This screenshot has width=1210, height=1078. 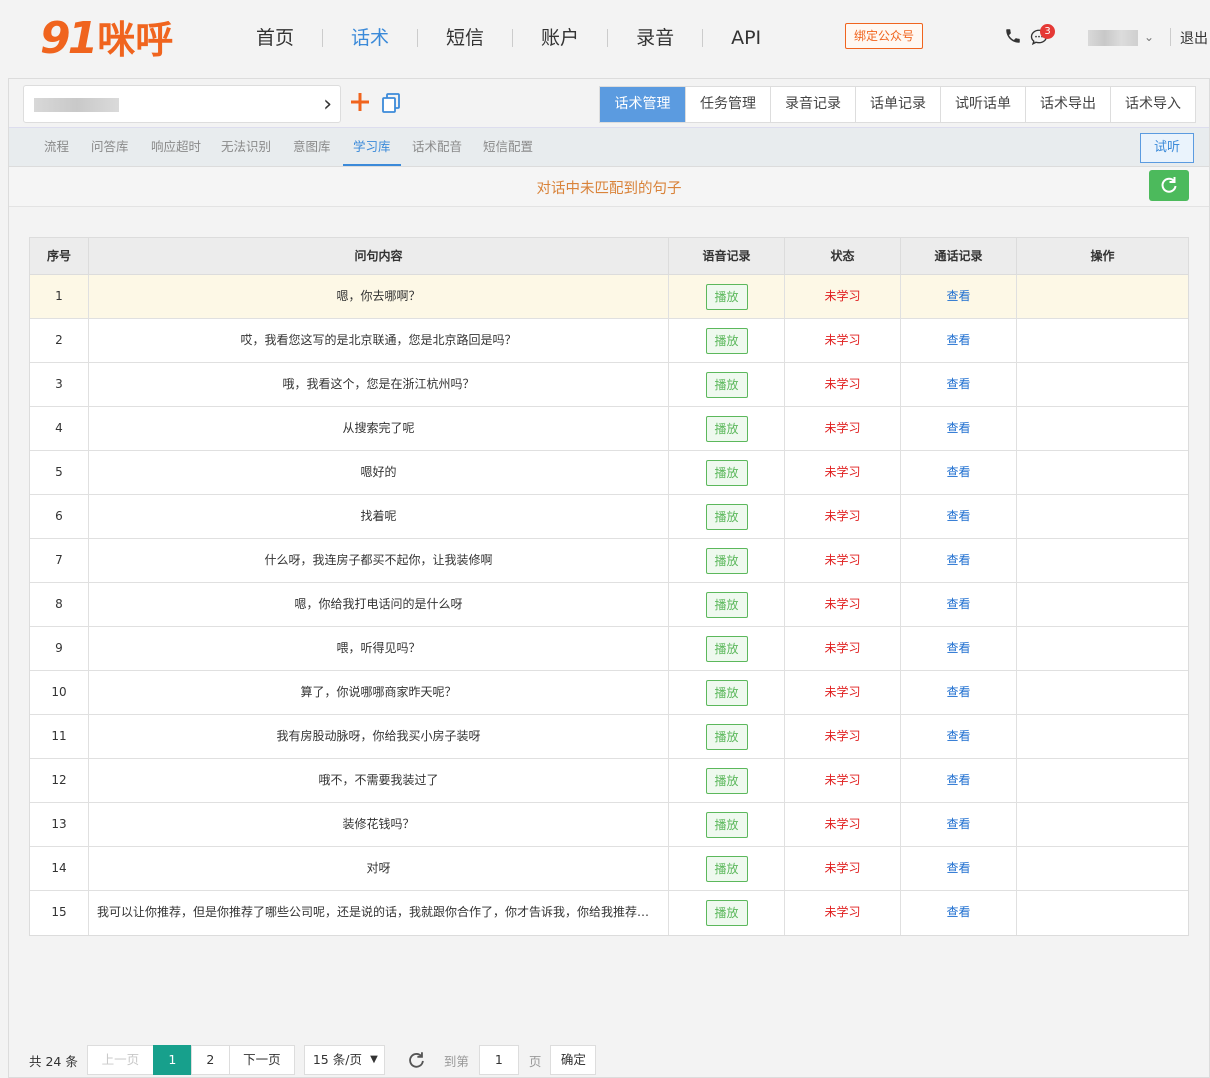 What do you see at coordinates (135, 40) in the screenshot?
I see `logo-text: 咪呼` at bounding box center [135, 40].